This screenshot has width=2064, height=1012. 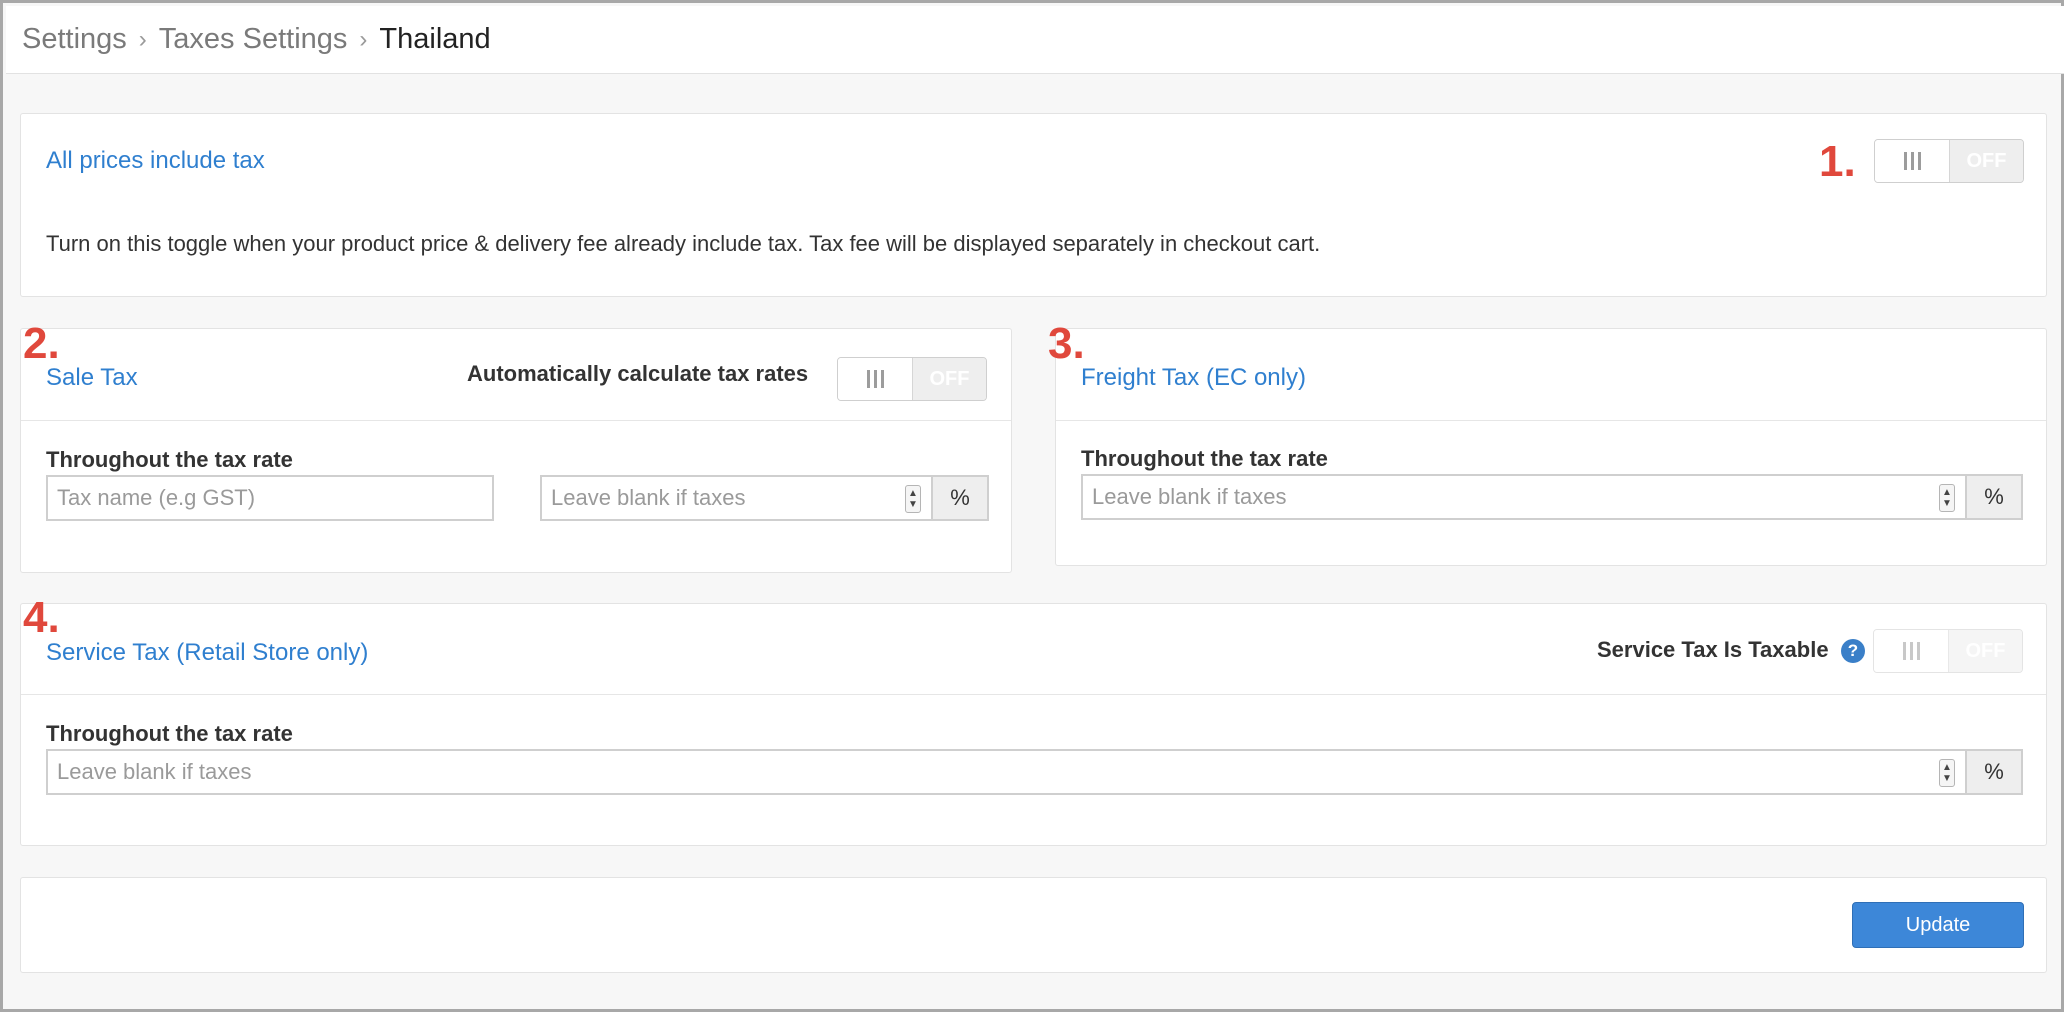 What do you see at coordinates (41, 343) in the screenshot?
I see `marker-2: 2.` at bounding box center [41, 343].